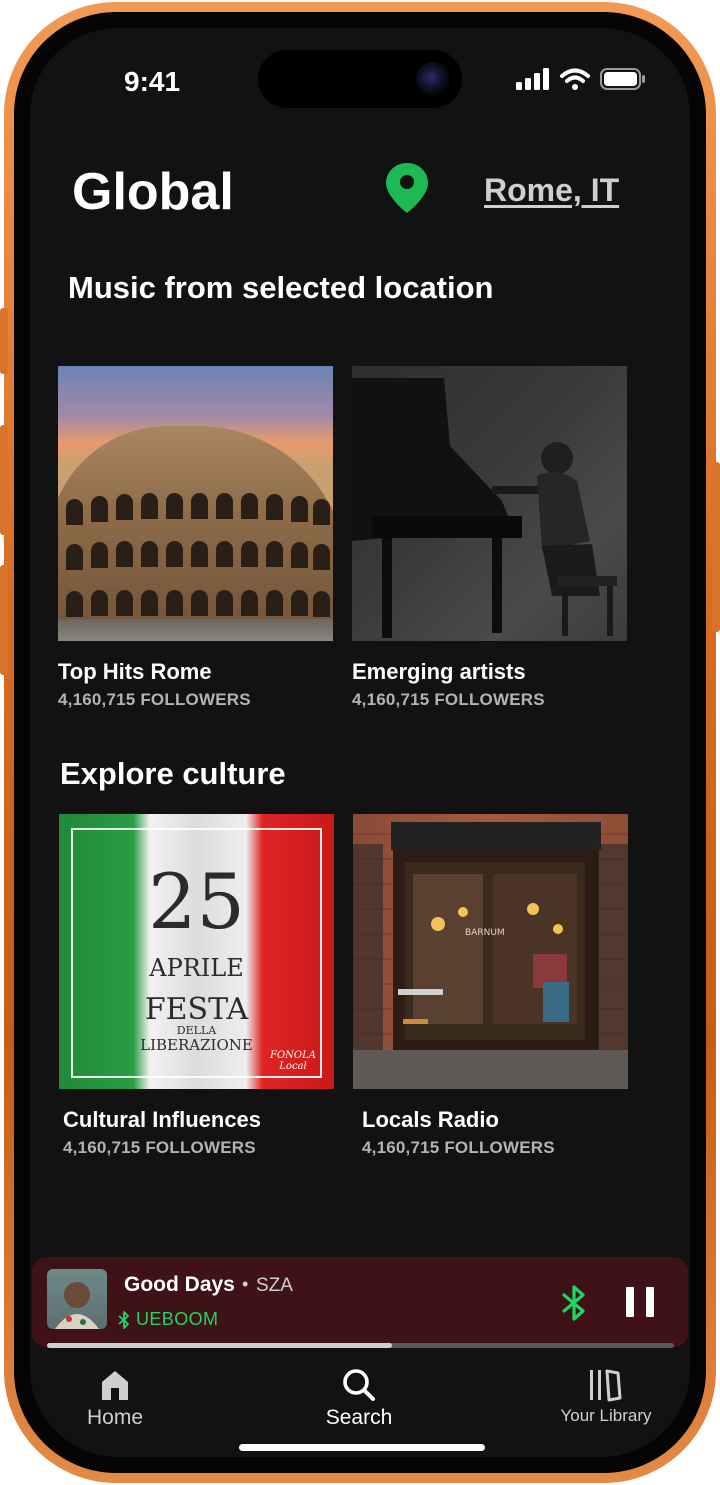 The height and width of the screenshot is (1485, 720). I want to click on track-artist: SZA, so click(274, 1285).